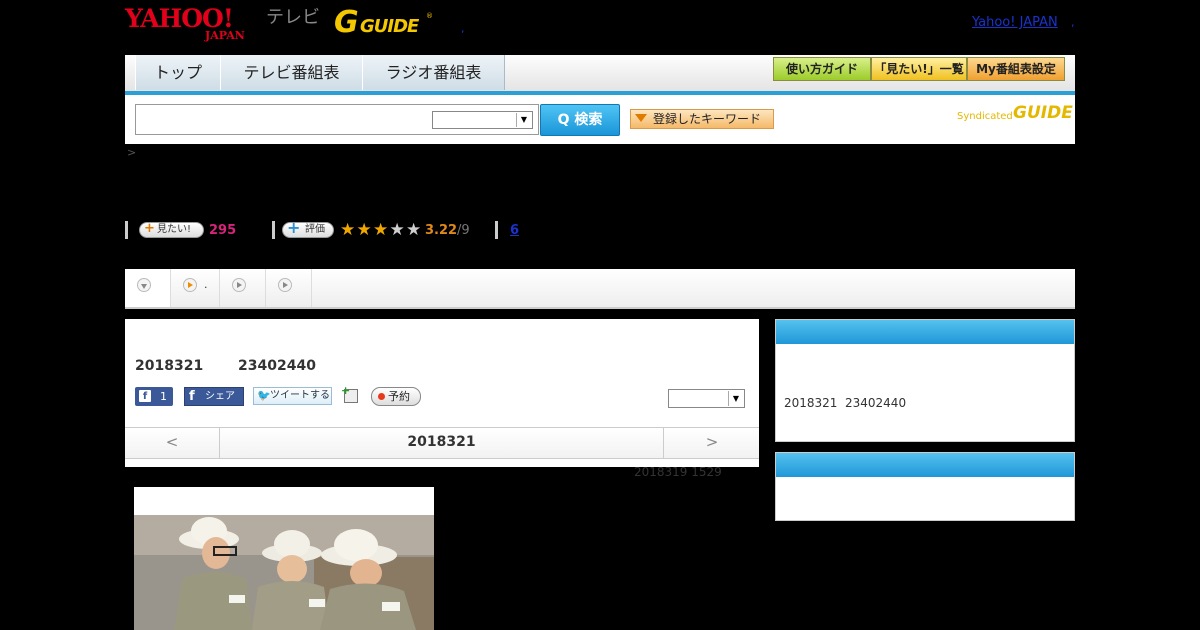 The width and height of the screenshot is (1200, 630). What do you see at coordinates (264, 395) in the screenshot?
I see `twitter-bird-icon: 🐦` at bounding box center [264, 395].